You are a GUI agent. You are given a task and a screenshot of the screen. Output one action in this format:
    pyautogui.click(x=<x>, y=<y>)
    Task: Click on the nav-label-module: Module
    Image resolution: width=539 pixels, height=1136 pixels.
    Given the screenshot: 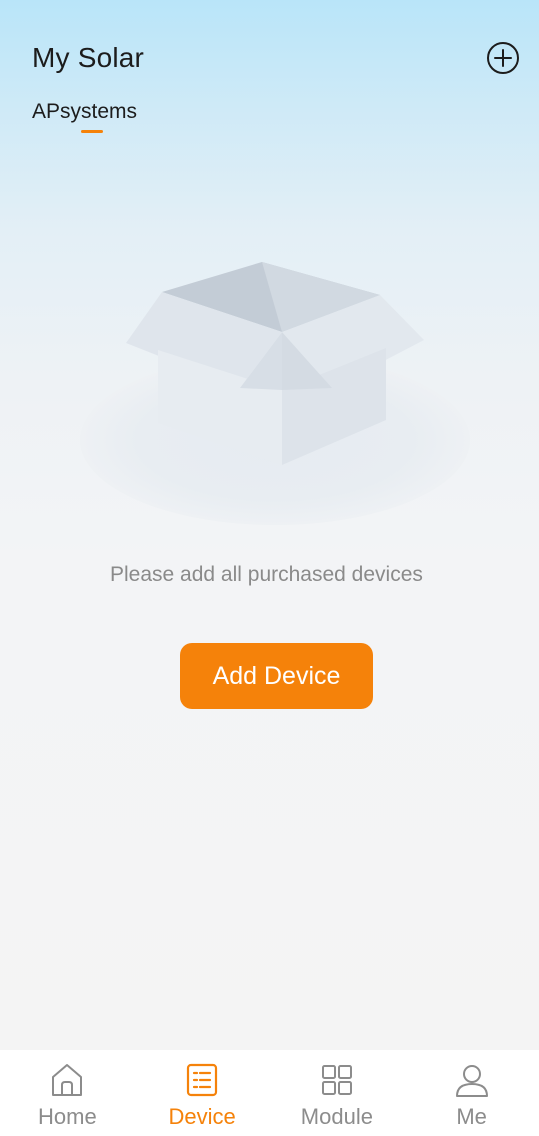 What is the action you would take?
    pyautogui.click(x=336, y=1116)
    